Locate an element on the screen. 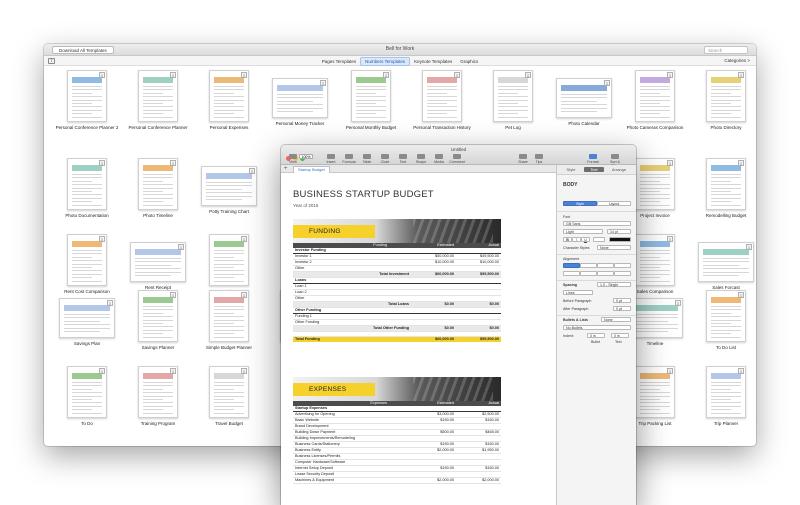 The image size is (800, 505). seg-style: Style is located at coordinates (580, 203).